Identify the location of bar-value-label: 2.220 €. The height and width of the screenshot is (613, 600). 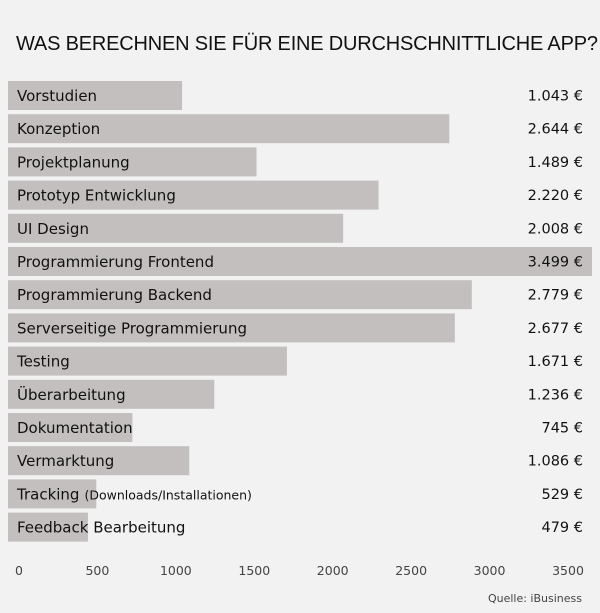
(555, 196).